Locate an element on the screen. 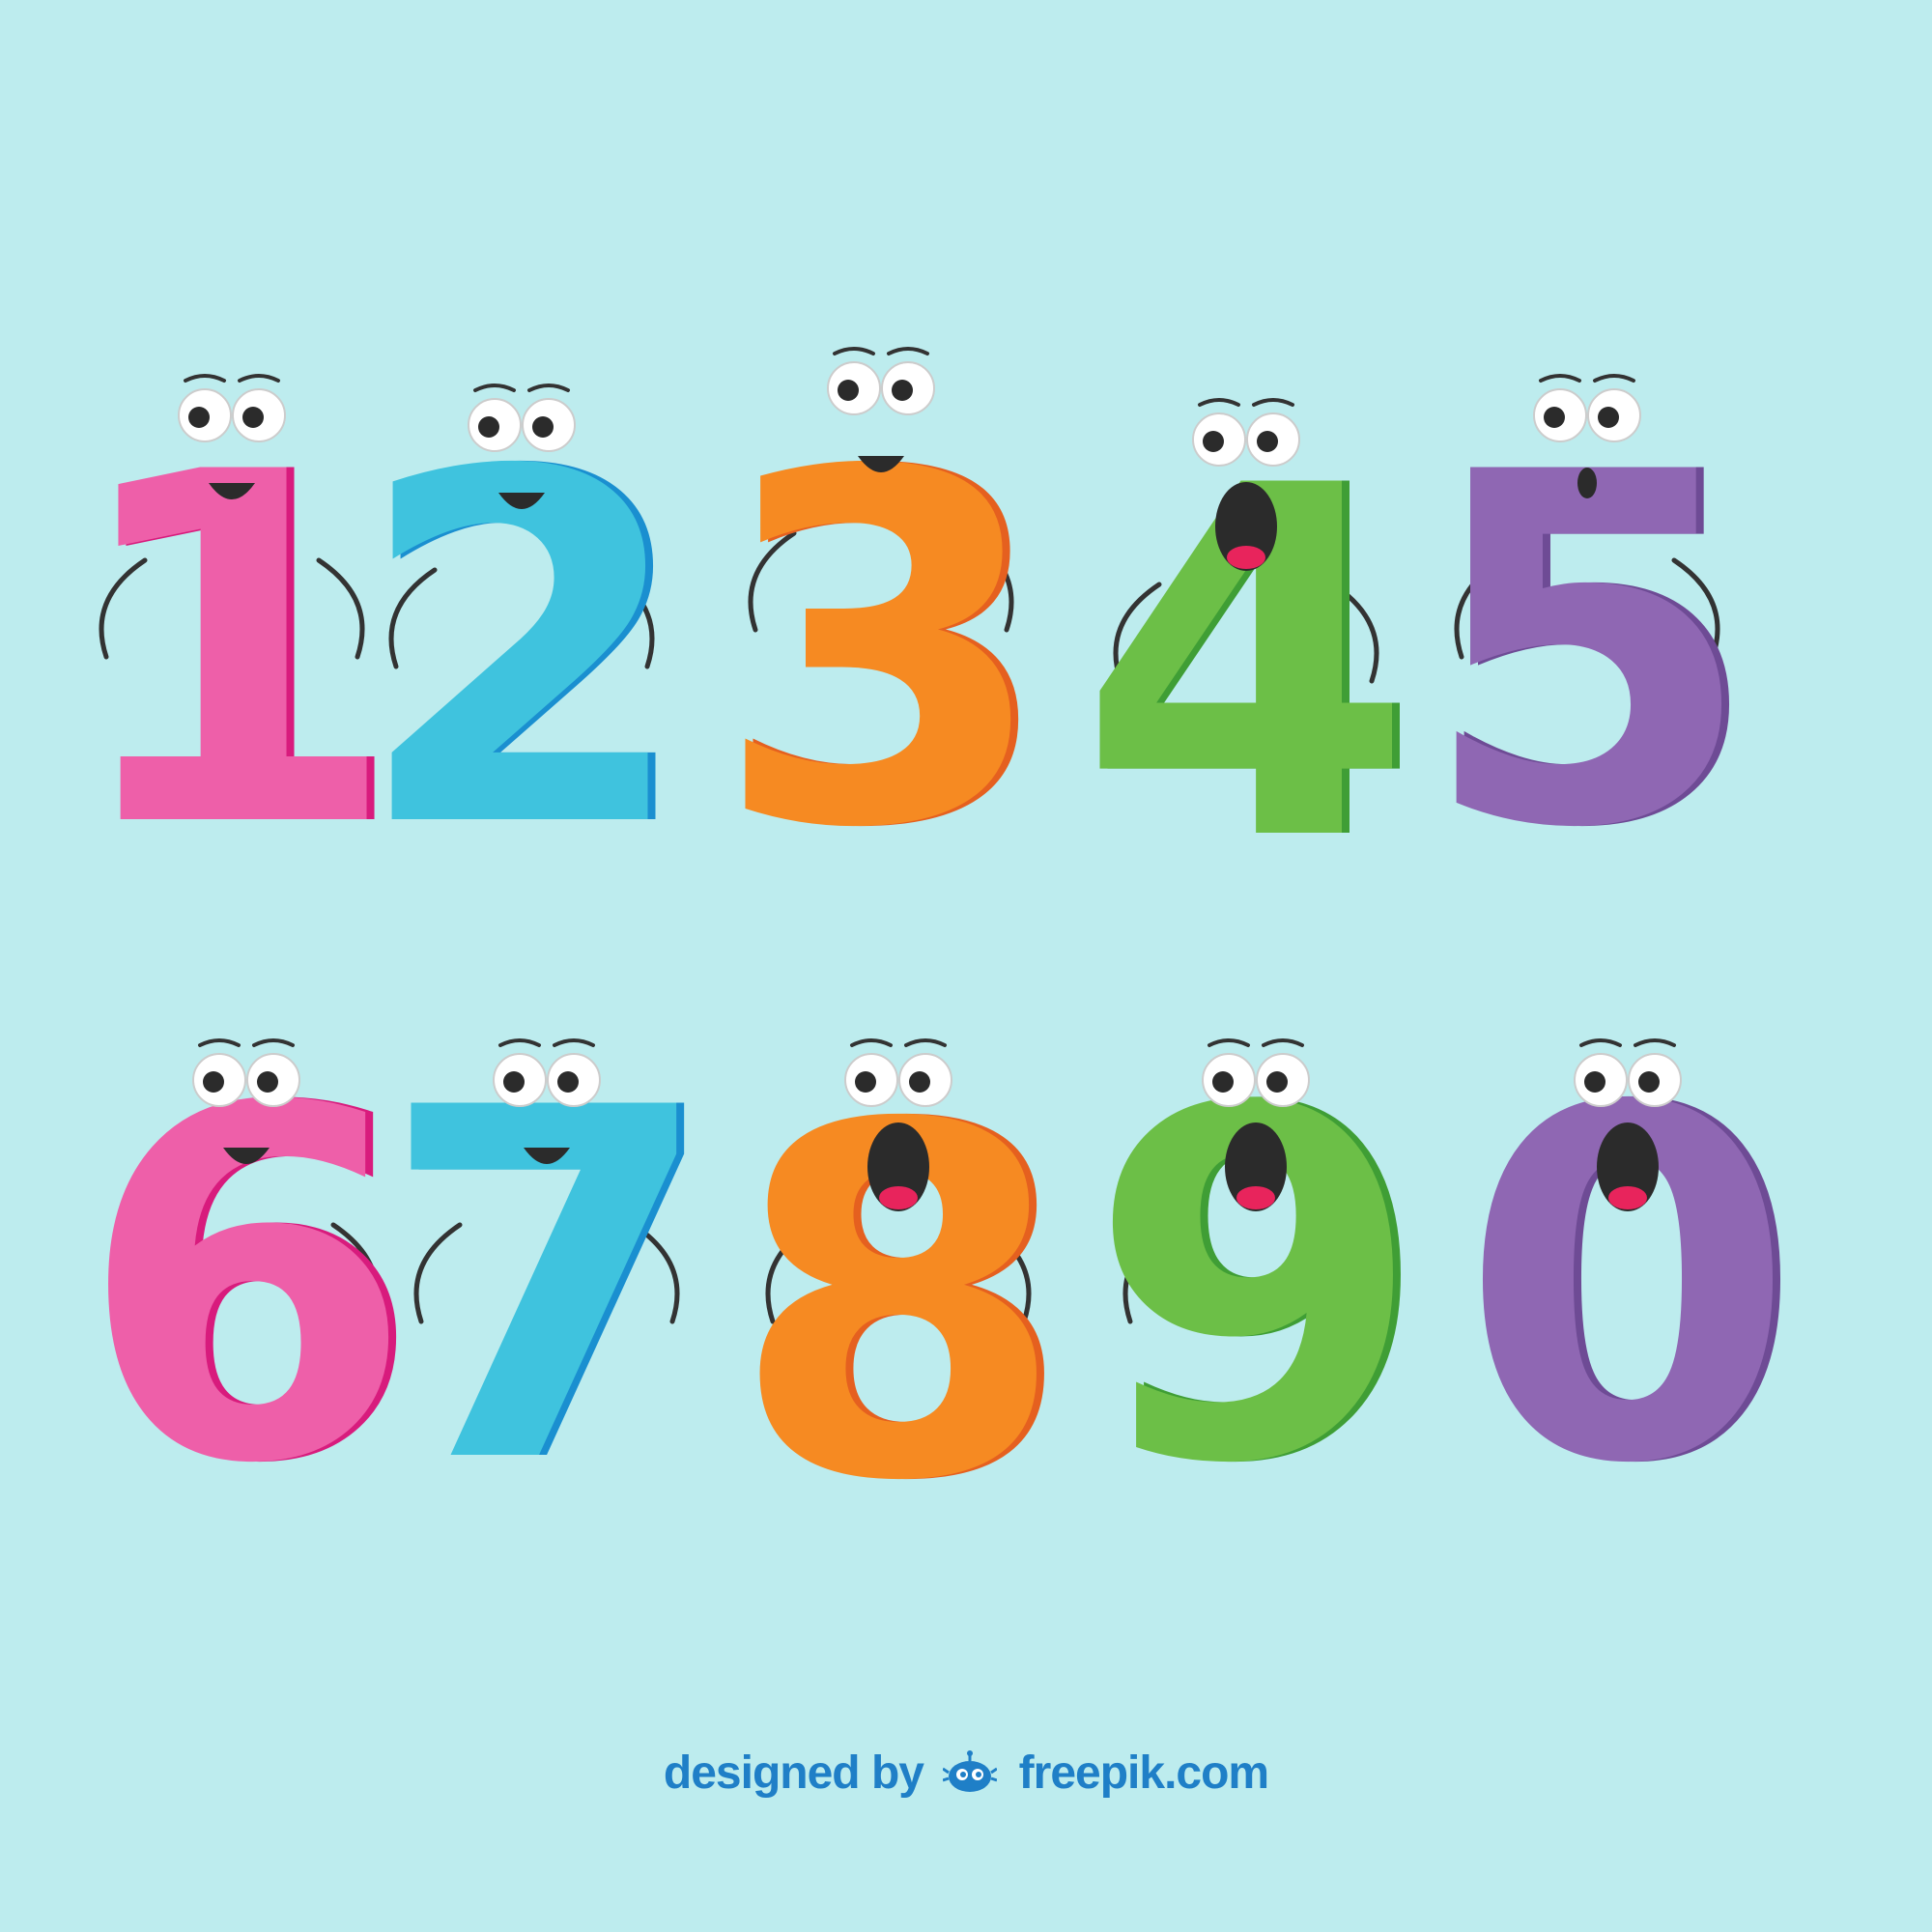  number-character-5: 55 is located at coordinates (1591, 652).